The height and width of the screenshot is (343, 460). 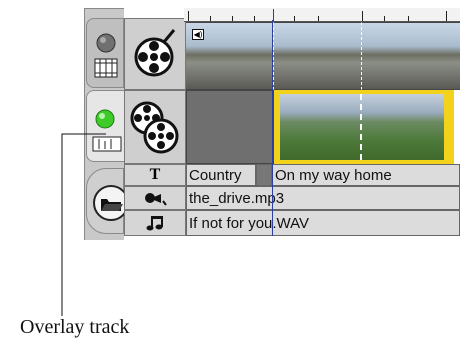 I want to click on callout-leader-line, so click(x=83, y=224).